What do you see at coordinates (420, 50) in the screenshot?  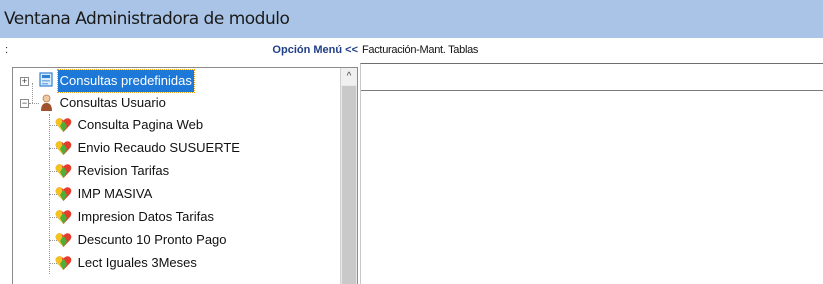 I see `module-path-label: Facturación-Mant. Tablas` at bounding box center [420, 50].